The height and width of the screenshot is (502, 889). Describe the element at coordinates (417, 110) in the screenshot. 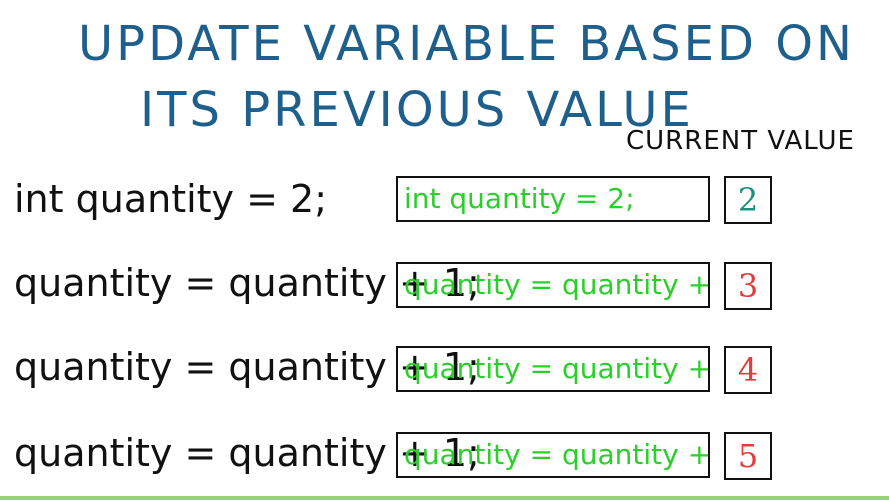

I see `title-line-2: ITS PREVIOUS VALUE` at that location.